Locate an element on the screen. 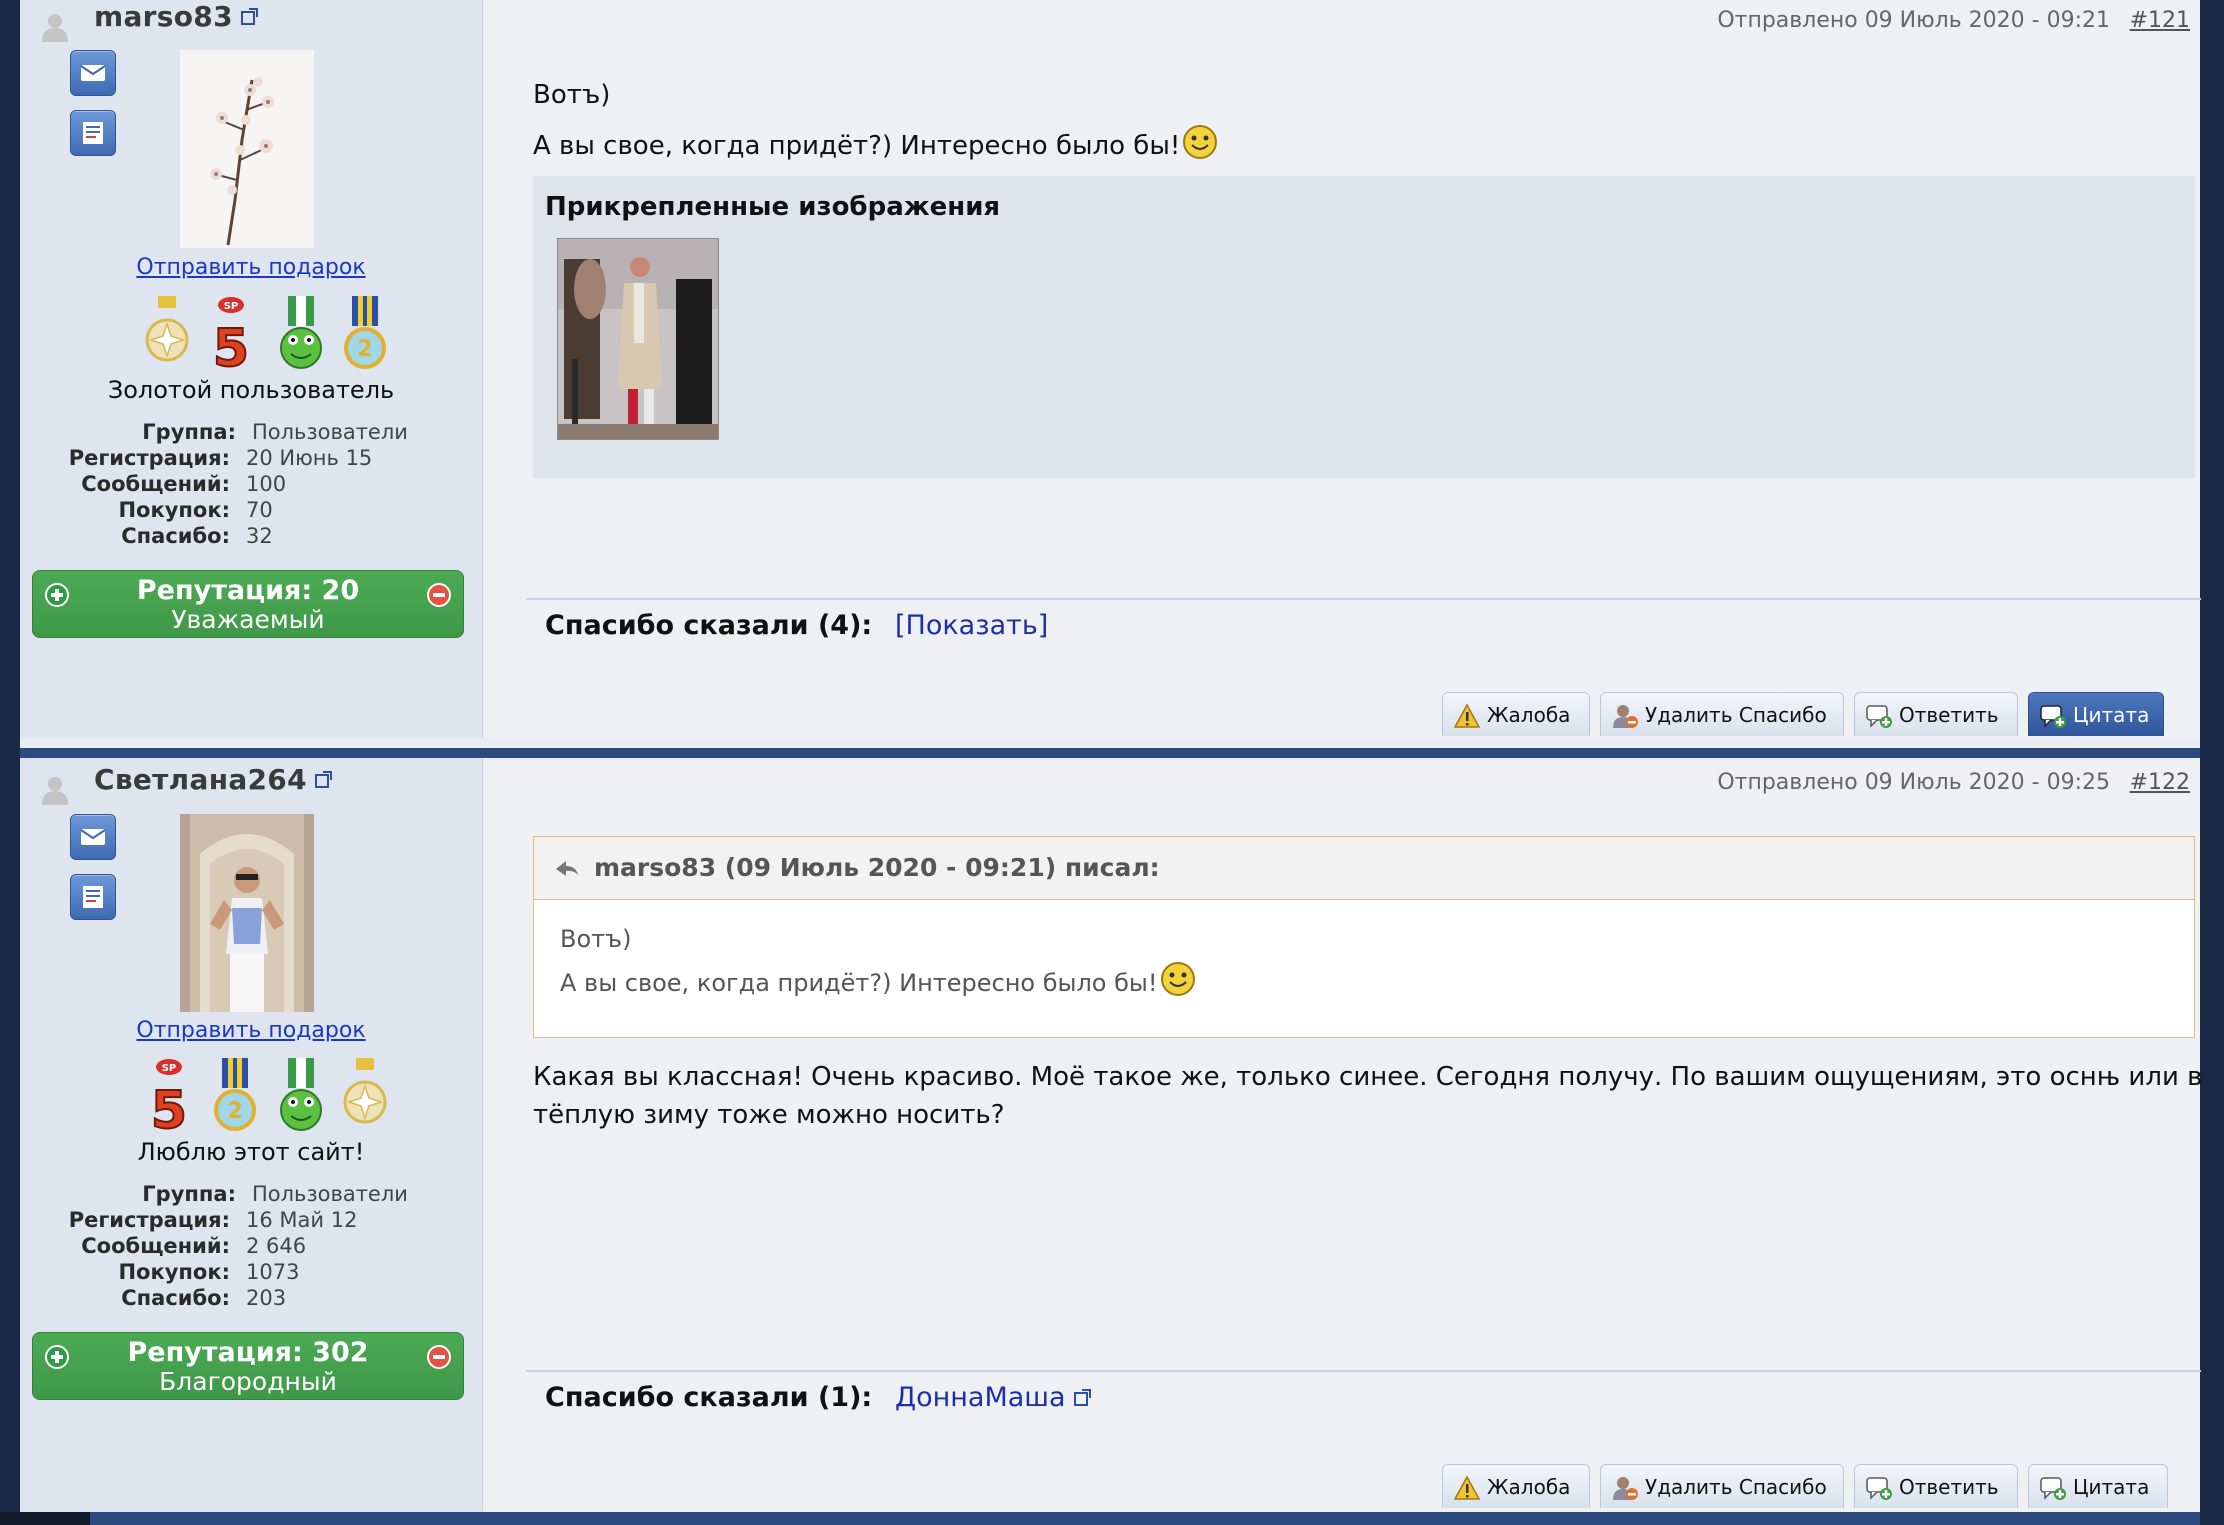 This screenshot has width=2224, height=1525. reputation-rank: Уважаемый is located at coordinates (248, 619).